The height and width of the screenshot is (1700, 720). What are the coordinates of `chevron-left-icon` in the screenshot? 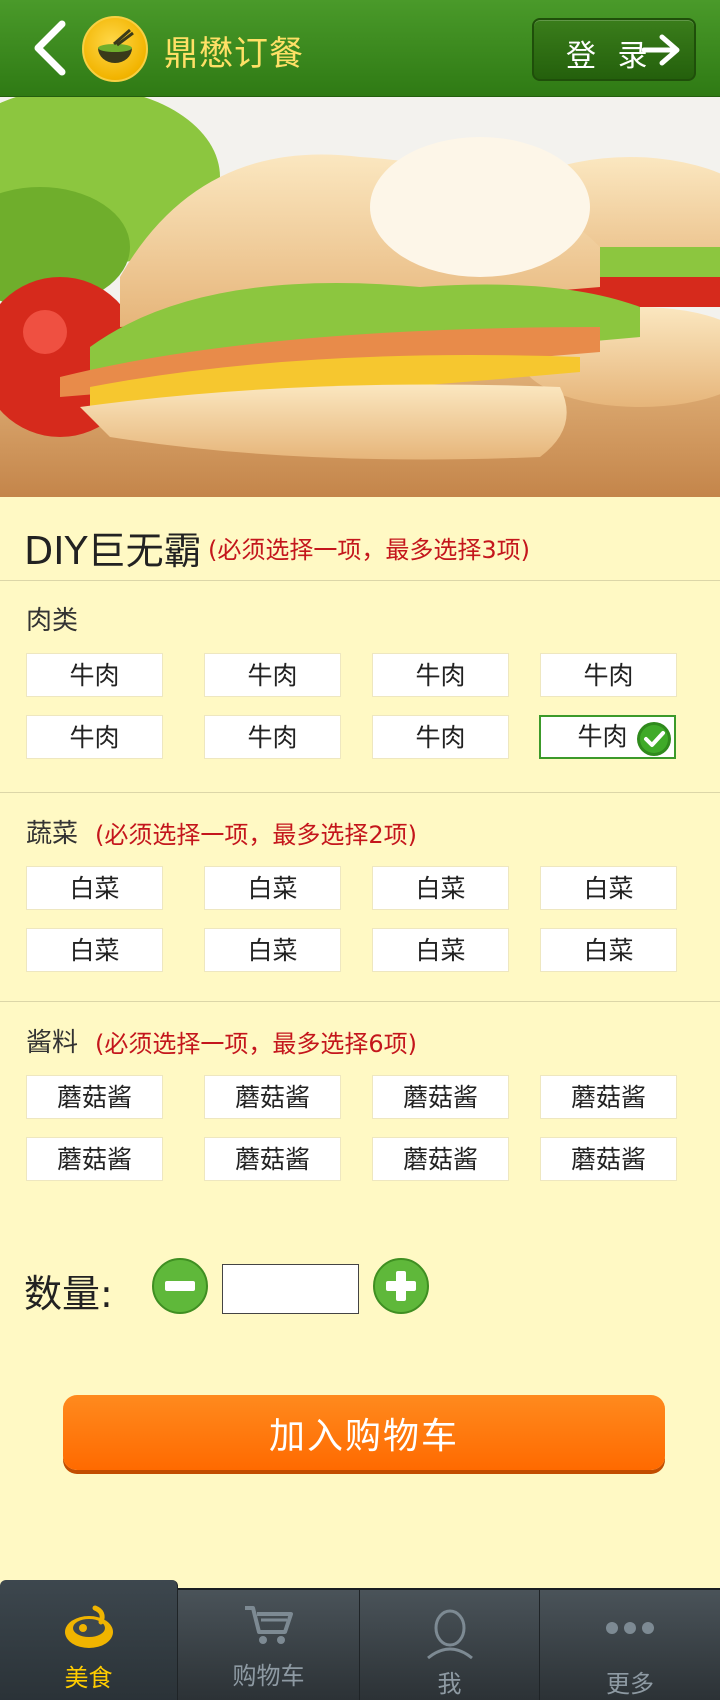 It's located at (50, 48).